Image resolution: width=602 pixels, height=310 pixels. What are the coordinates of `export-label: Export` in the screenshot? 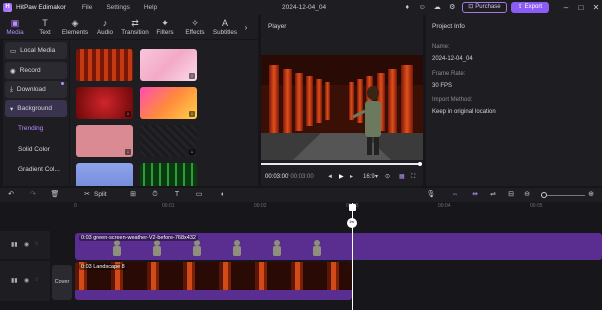 It's located at (533, 7).